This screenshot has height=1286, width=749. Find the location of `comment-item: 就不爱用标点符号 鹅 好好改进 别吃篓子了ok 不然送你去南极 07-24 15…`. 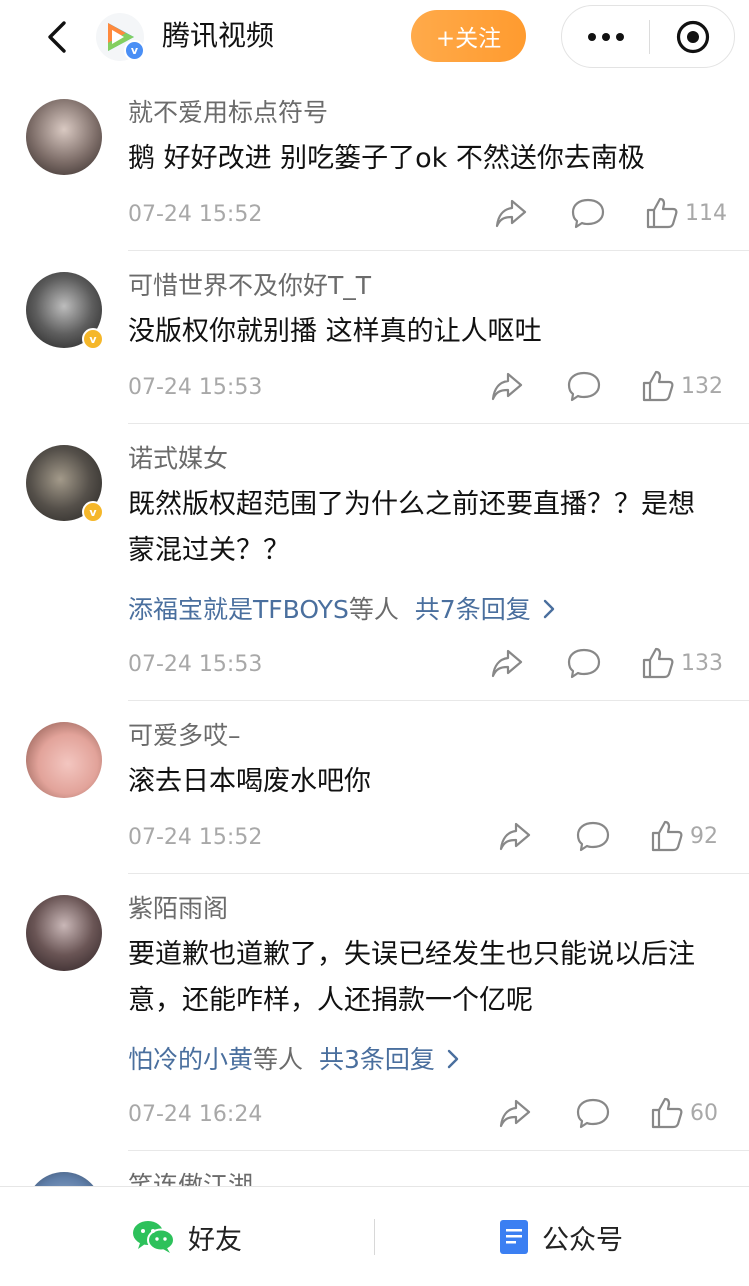

comment-item: 就不爱用标点符号 鹅 好好改进 别吃篓子了ok 不然送你去南极 07-24 15… is located at coordinates (374, 173).